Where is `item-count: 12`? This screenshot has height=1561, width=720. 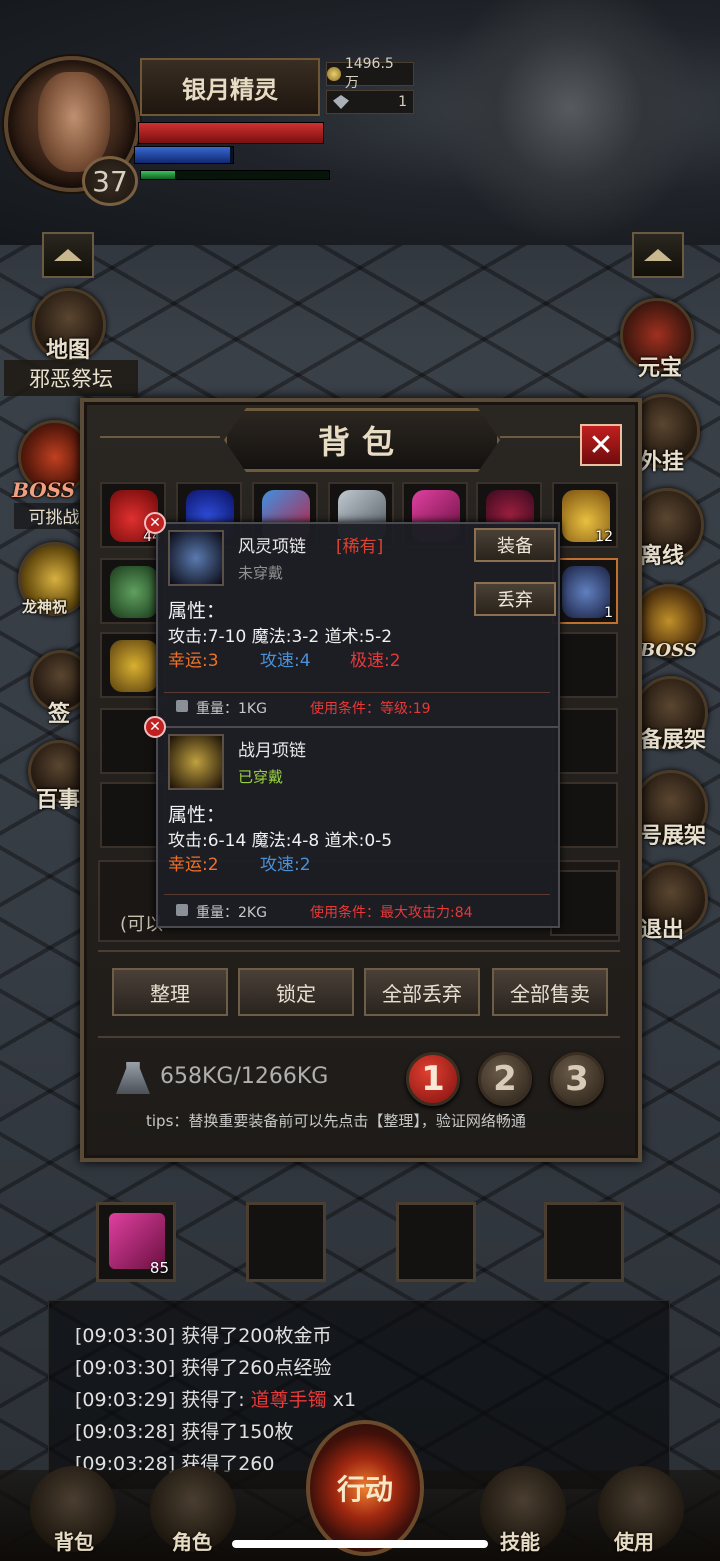
item-count: 12 is located at coordinates (604, 537).